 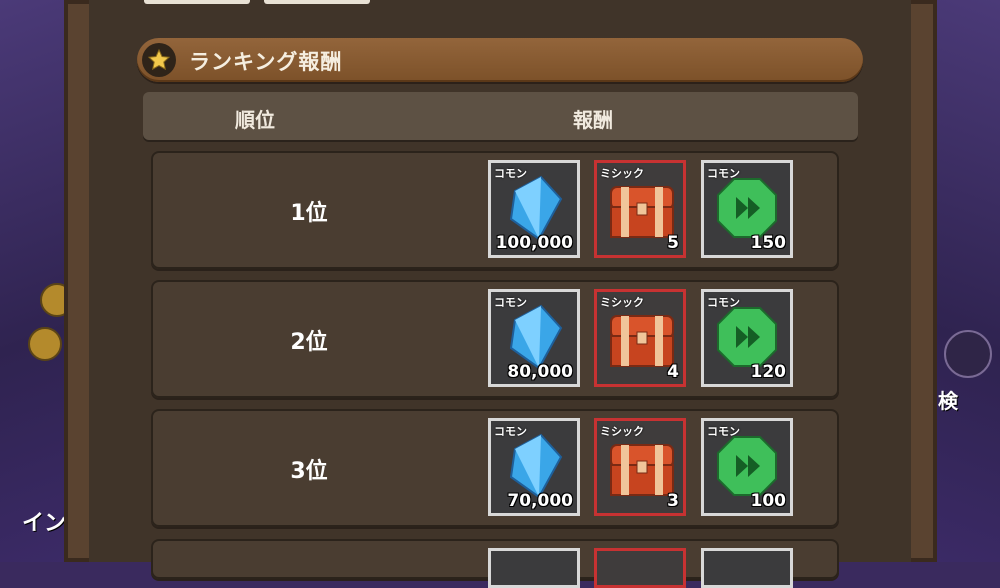 What do you see at coordinates (309, 342) in the screenshot?
I see `rank-label: 2位` at bounding box center [309, 342].